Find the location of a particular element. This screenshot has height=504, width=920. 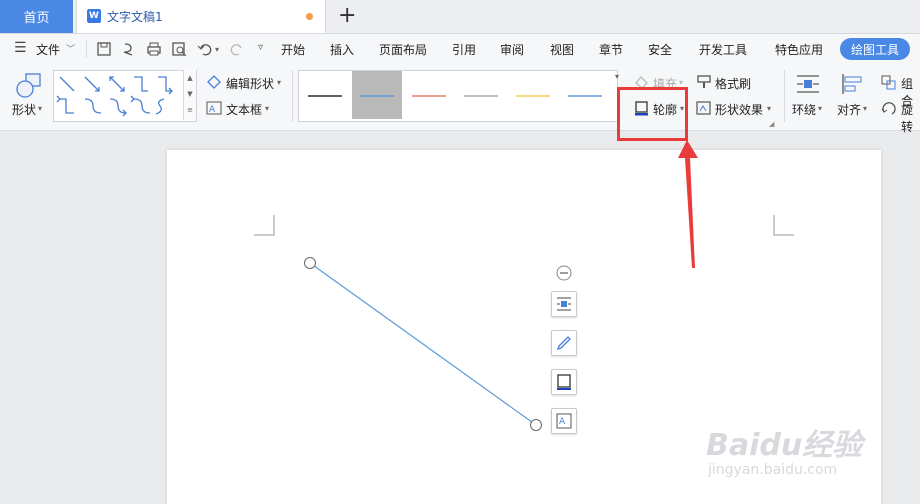

new-tab-button: + is located at coordinates (347, 16).